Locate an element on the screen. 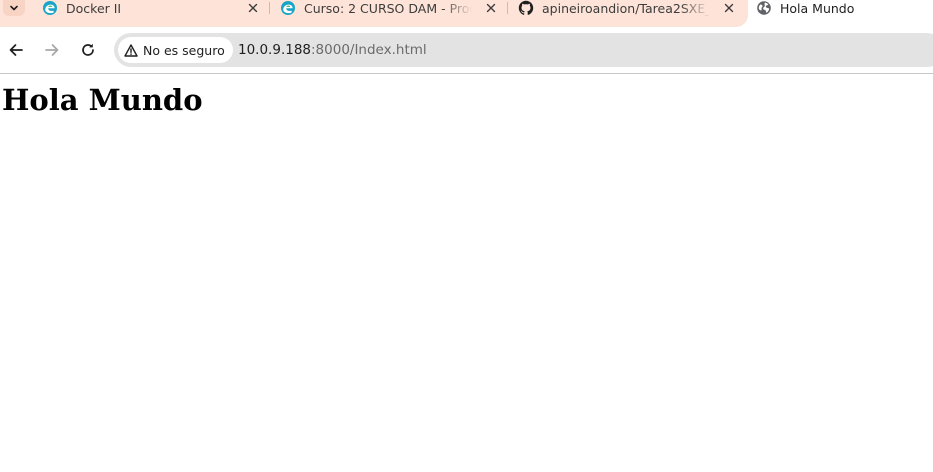  url-host: 10.0.9.188 is located at coordinates (274, 50).